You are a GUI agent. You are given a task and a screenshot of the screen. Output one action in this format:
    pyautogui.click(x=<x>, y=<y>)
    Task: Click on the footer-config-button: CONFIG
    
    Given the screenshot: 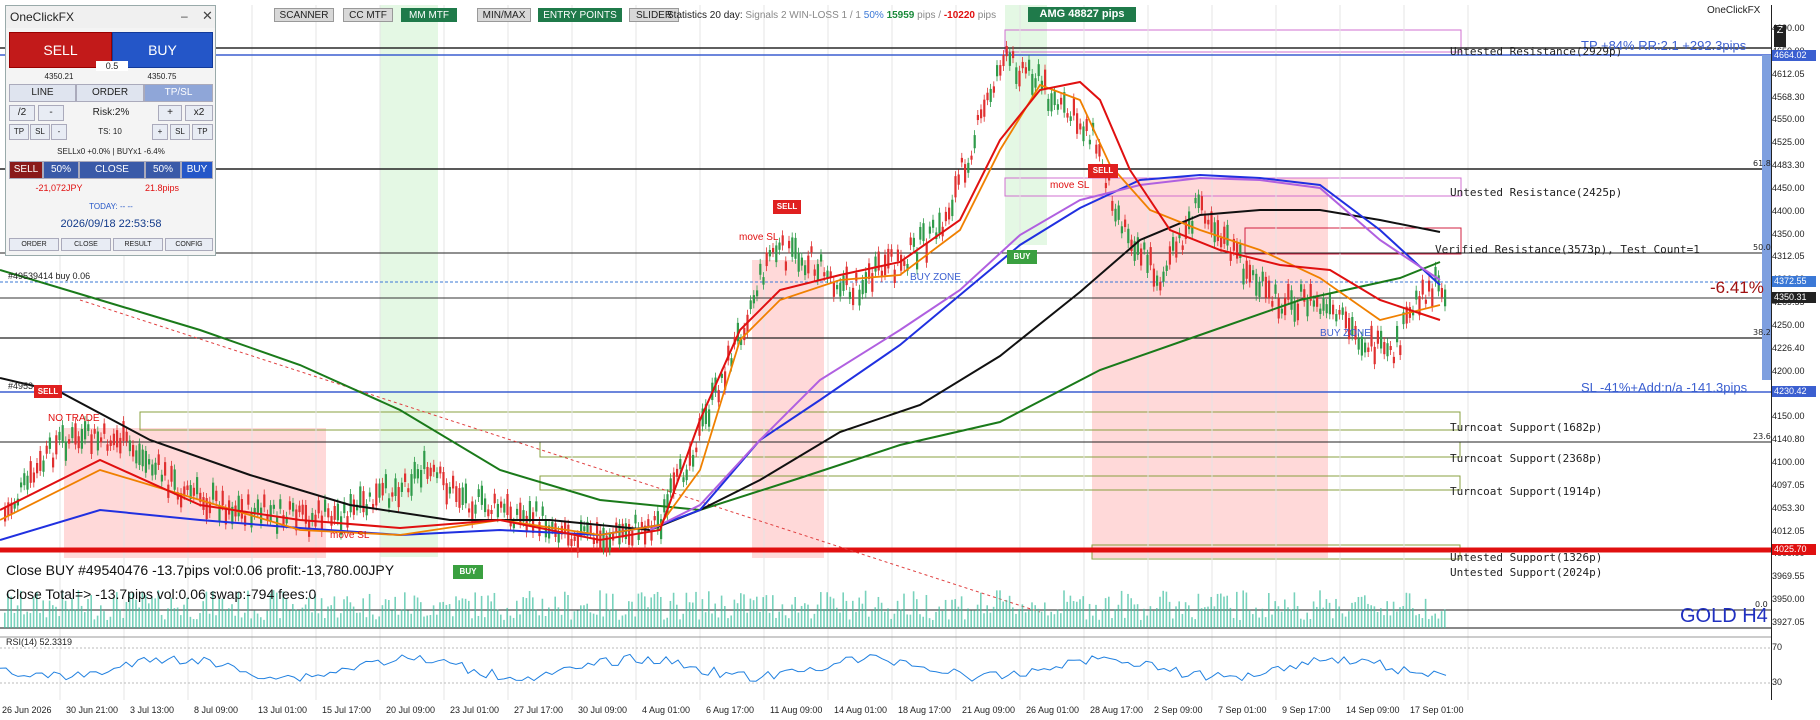 What is the action you would take?
    pyautogui.click(x=189, y=244)
    